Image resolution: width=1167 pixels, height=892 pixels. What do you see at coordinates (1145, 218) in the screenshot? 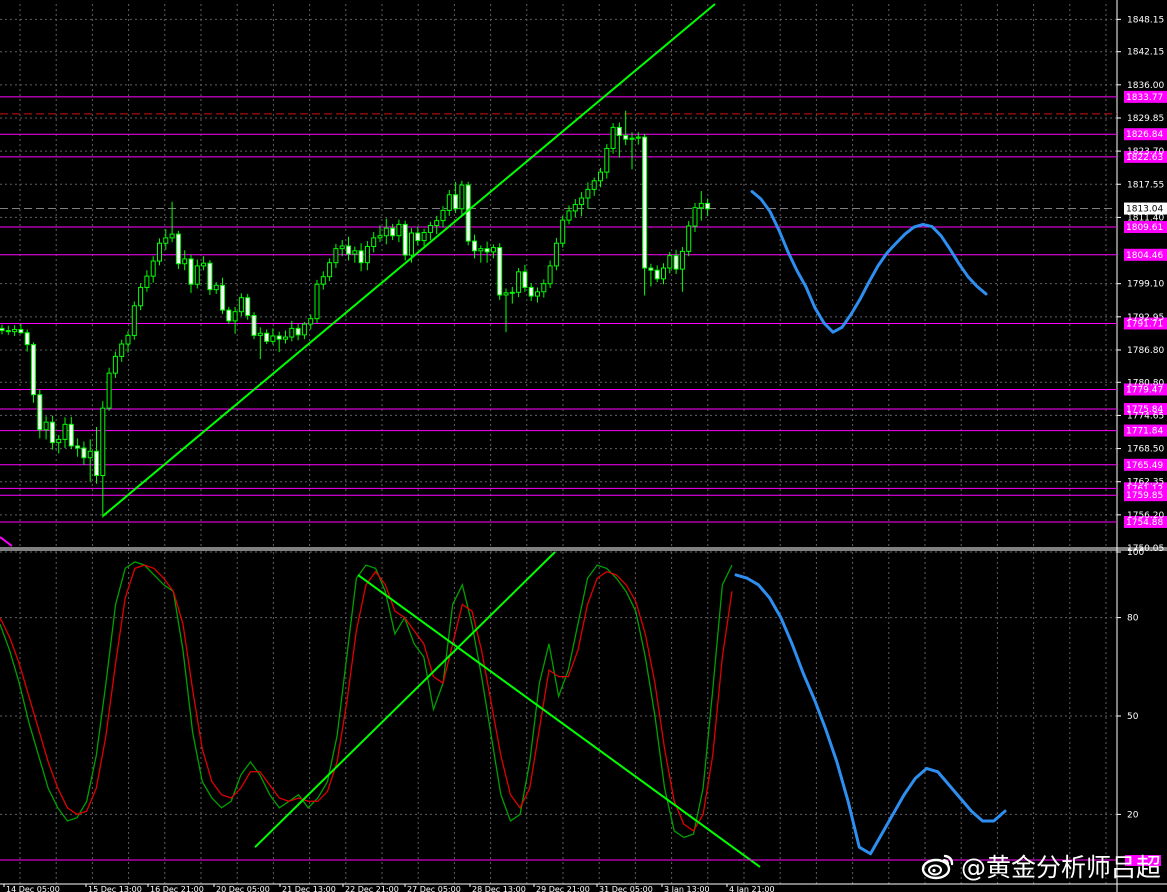
I see `price-tick-label: 1811.40` at bounding box center [1145, 218].